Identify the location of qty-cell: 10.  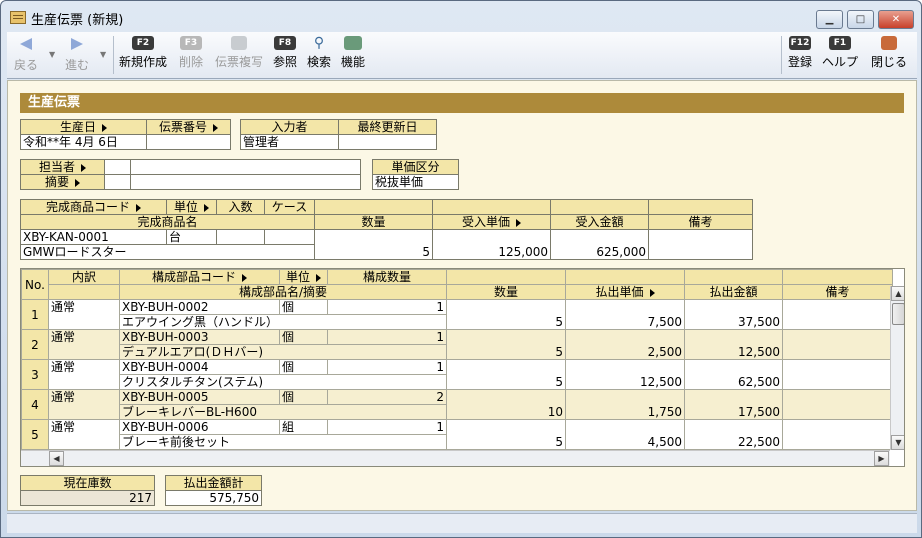
(506, 404).